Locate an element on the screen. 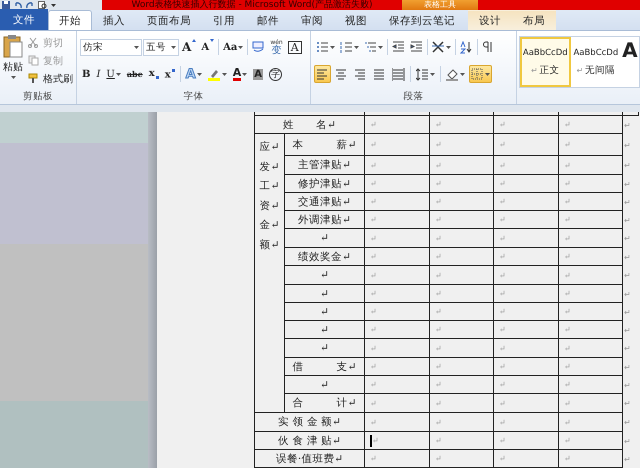  table-cell: 借 支↵ is located at coordinates (325, 367).